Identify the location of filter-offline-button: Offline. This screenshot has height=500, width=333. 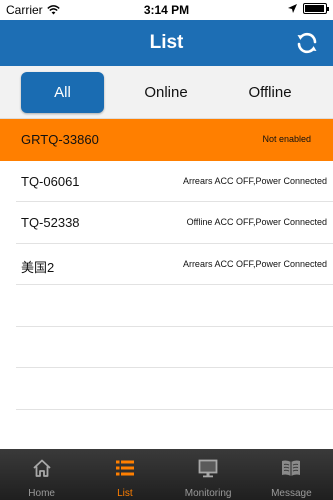
(270, 92).